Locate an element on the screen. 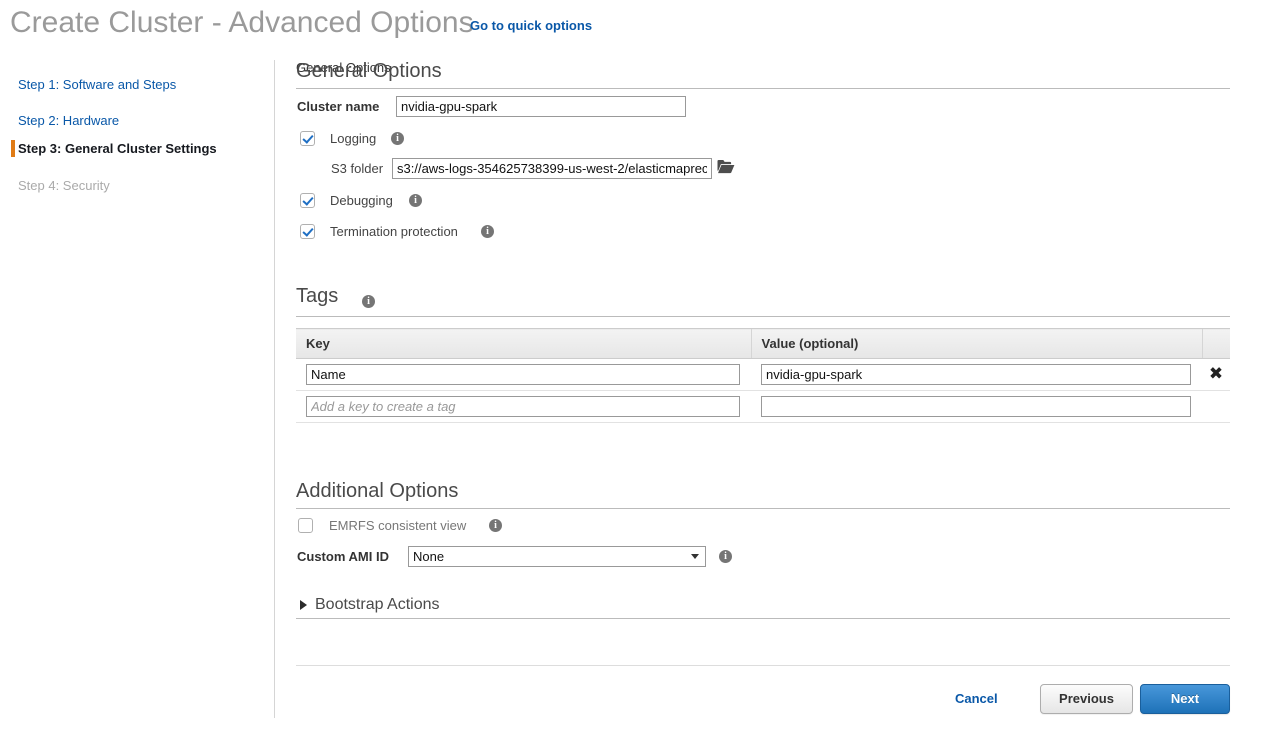 The height and width of the screenshot is (743, 1265). tags-column-value: Value (optional) is located at coordinates (976, 343).